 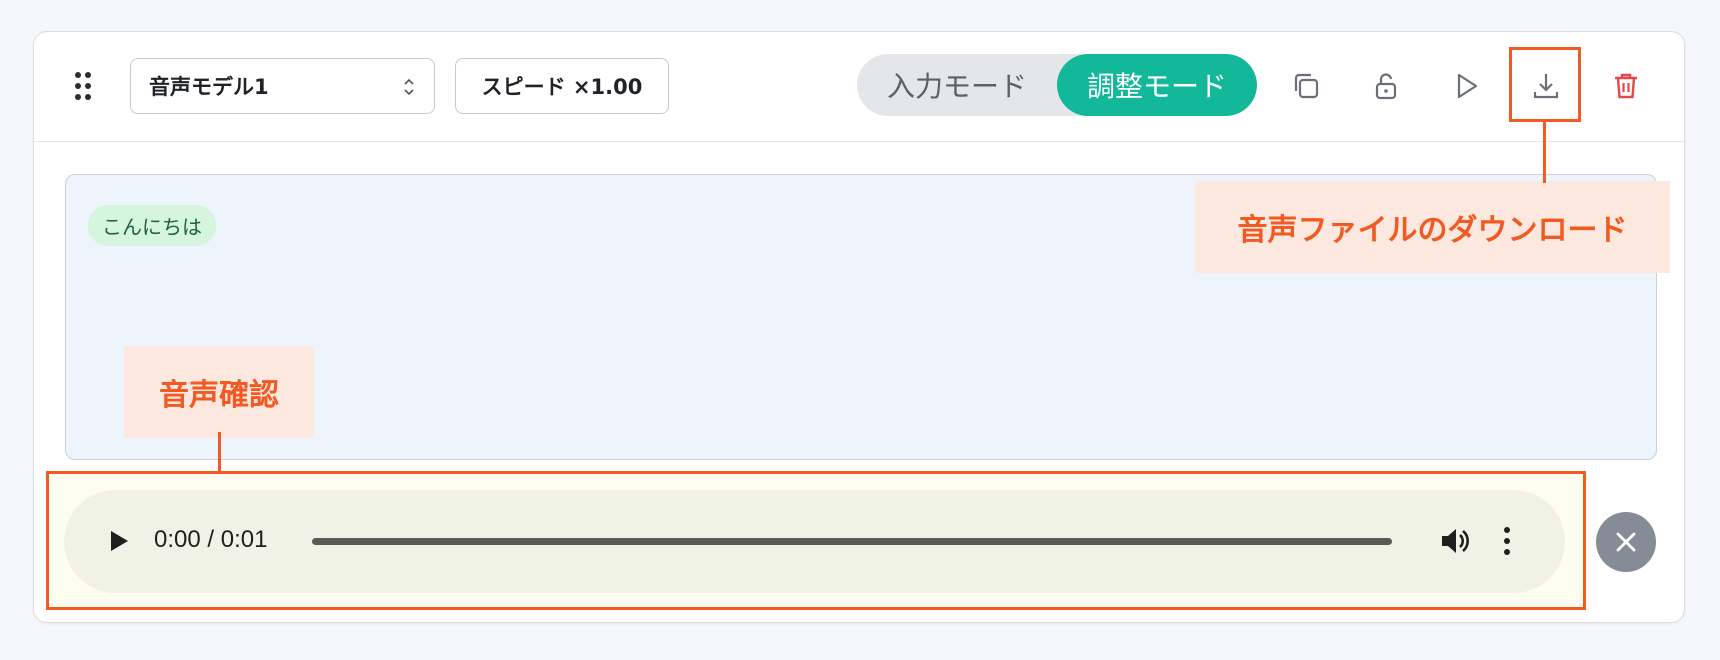 What do you see at coordinates (1466, 86) in the screenshot?
I see `play-icon` at bounding box center [1466, 86].